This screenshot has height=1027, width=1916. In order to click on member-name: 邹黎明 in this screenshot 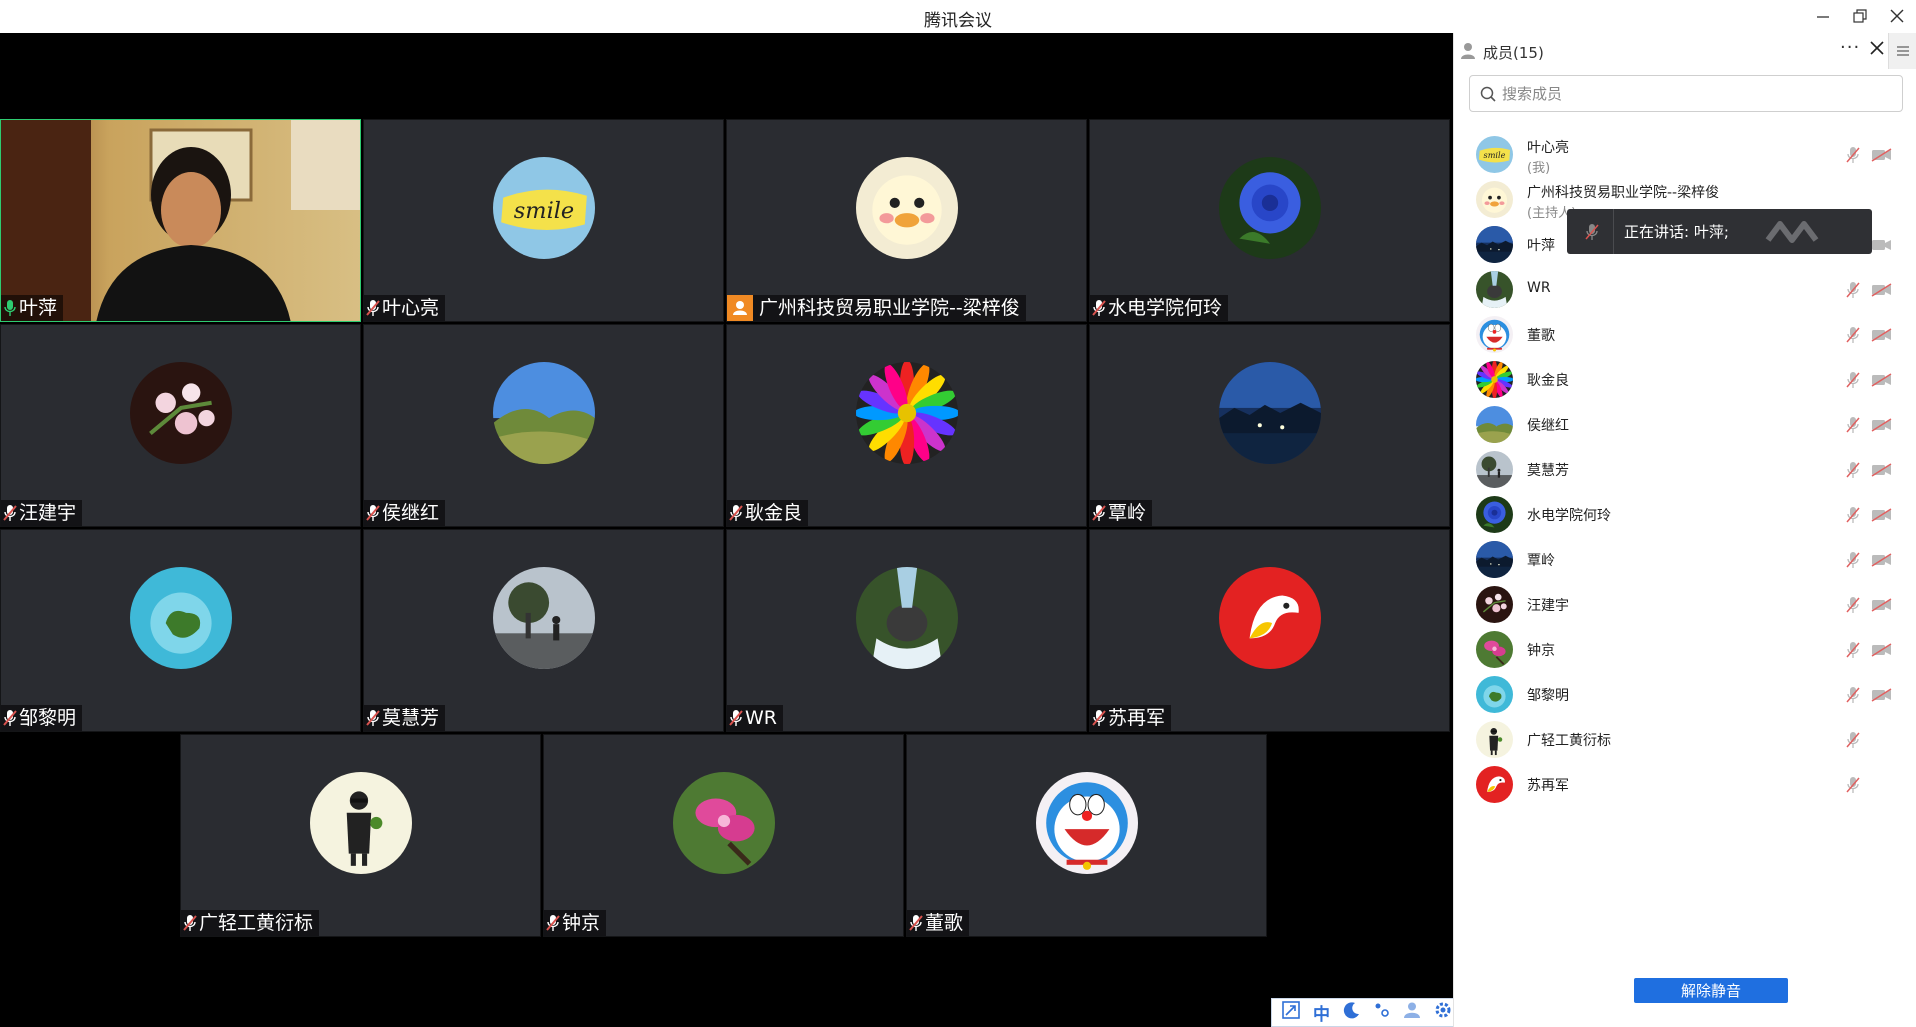, I will do `click(1548, 696)`.